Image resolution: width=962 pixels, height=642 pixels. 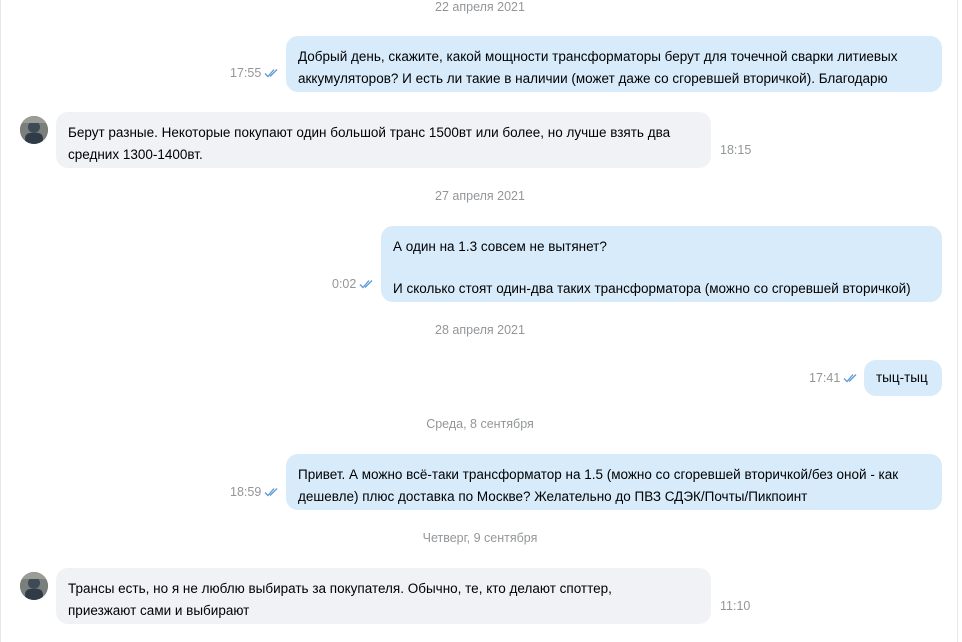 I want to click on message-text-line, so click(x=661, y=268).